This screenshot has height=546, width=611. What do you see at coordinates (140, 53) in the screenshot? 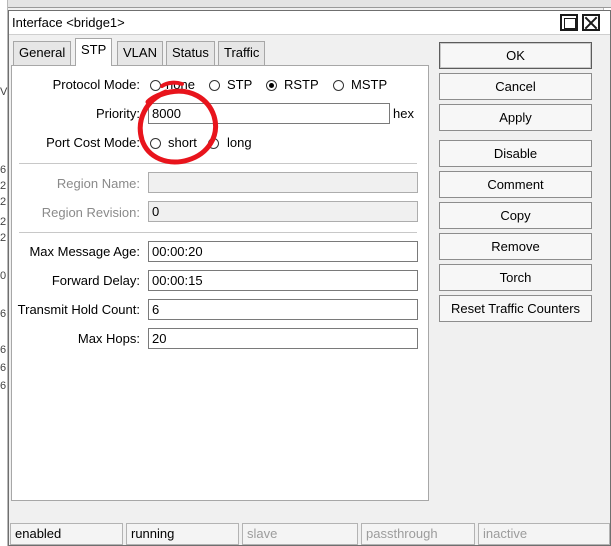
I see `tab-vlan: VLAN` at bounding box center [140, 53].